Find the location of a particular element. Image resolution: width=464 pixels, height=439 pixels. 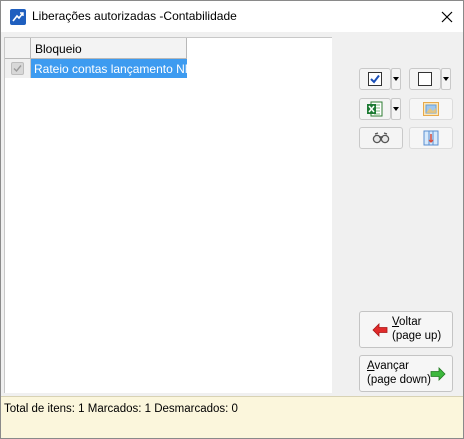

uncheck-all-button is located at coordinates (425, 79).